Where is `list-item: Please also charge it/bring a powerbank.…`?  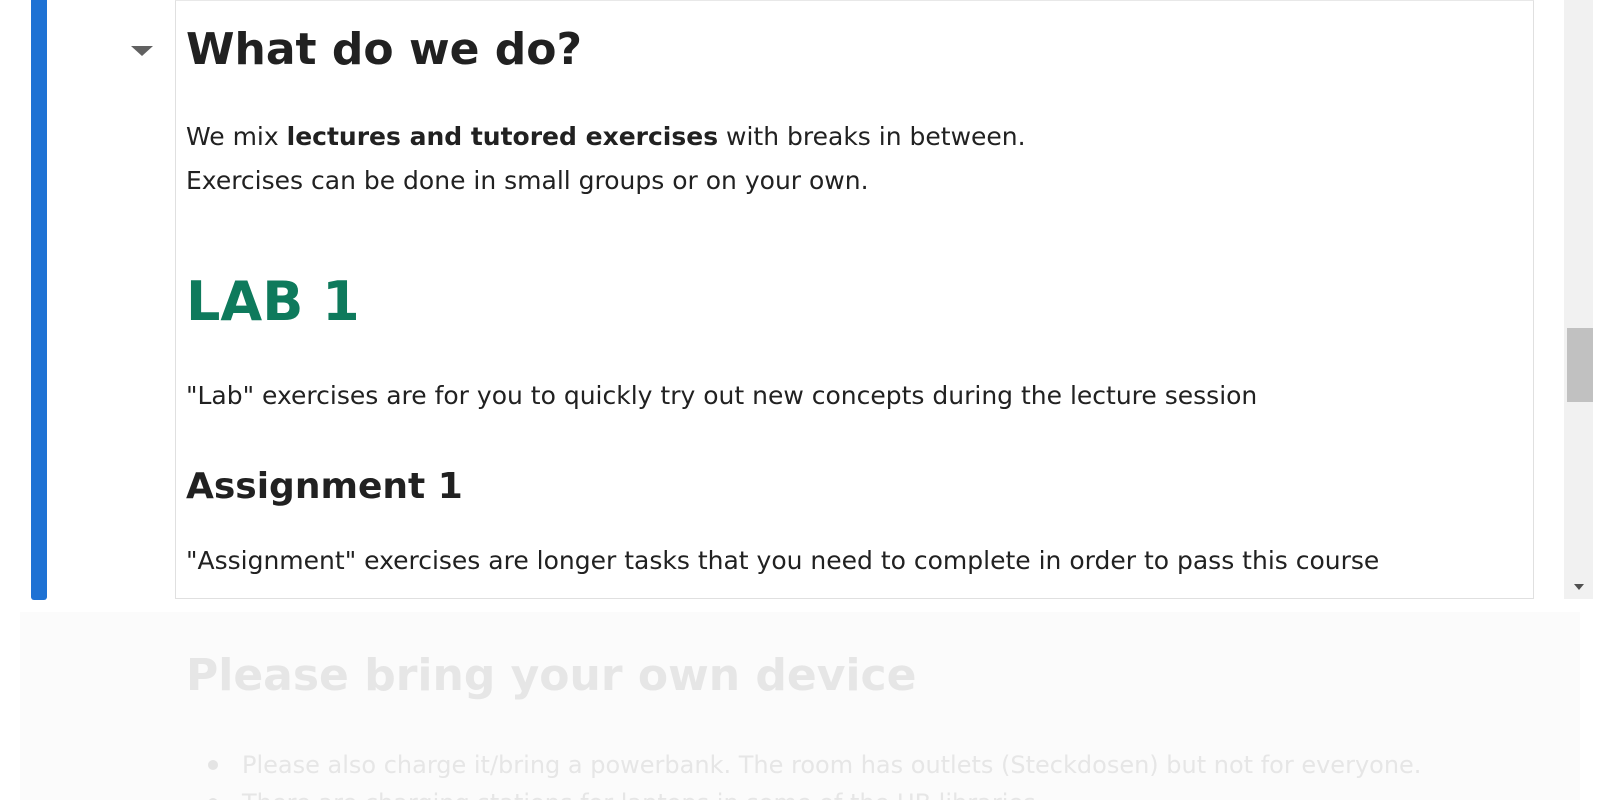 list-item: Please also charge it/bring a powerbank.… is located at coordinates (803, 765).